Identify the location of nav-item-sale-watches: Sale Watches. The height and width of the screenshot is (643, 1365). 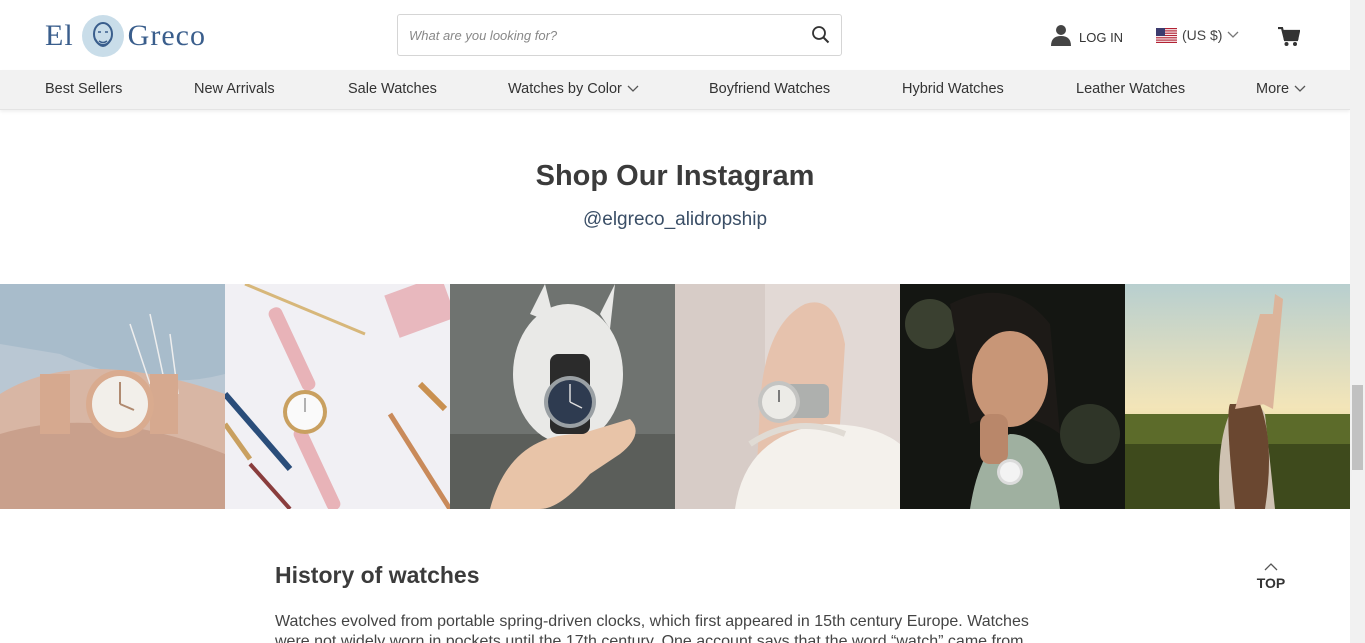
(392, 89).